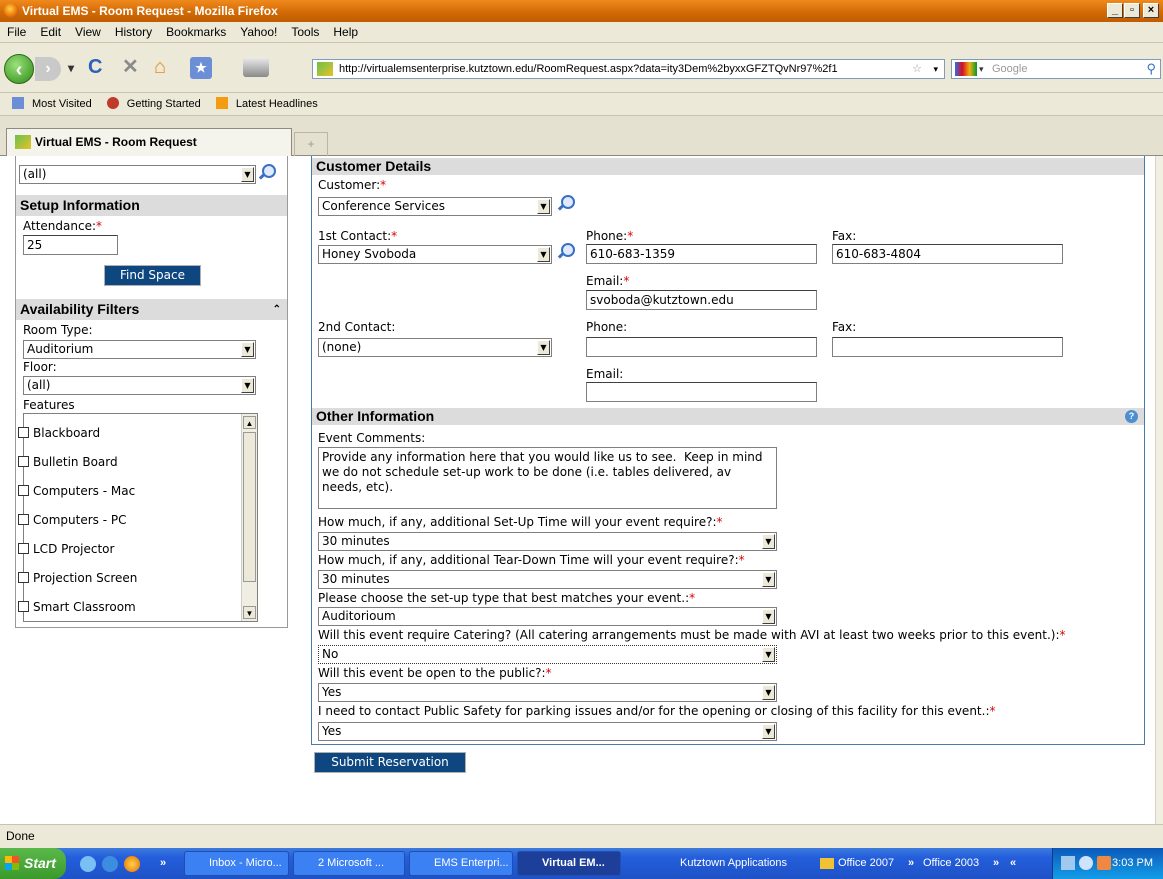  Describe the element at coordinates (88, 864) in the screenshot. I see `quicklaunch-app-icon` at that location.